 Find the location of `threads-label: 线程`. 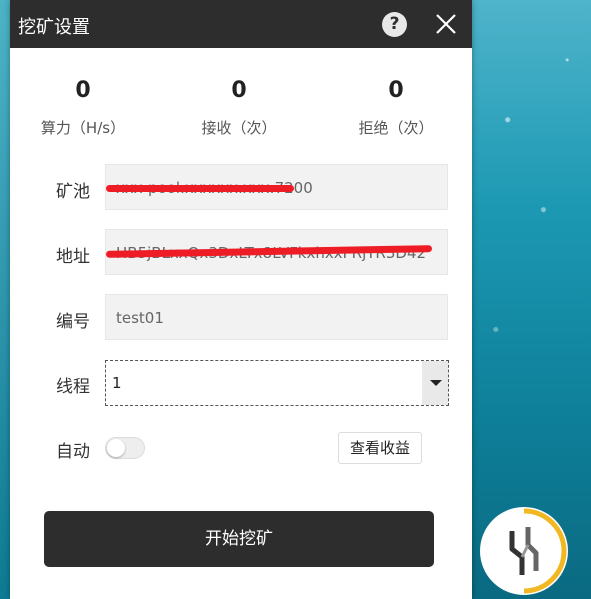

threads-label: 线程 is located at coordinates (73, 387).